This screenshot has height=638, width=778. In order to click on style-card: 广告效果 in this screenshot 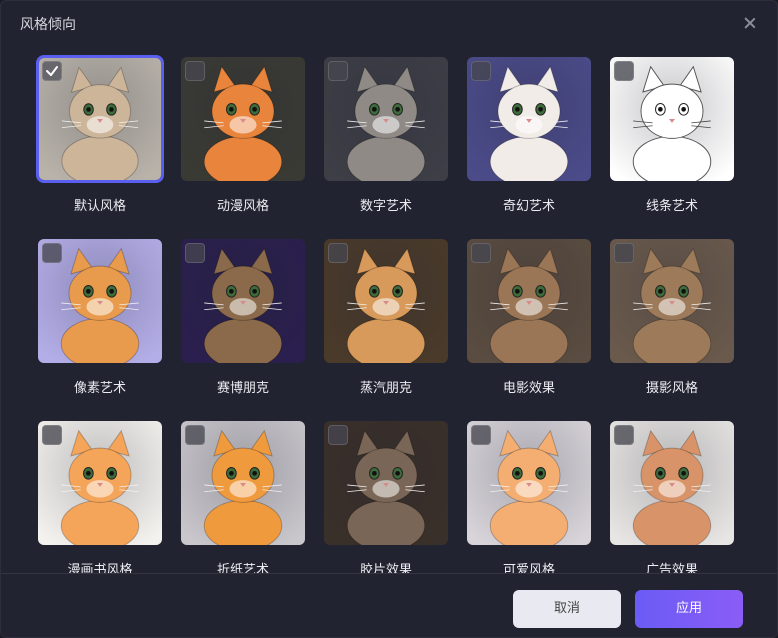, I will do `click(673, 496)`.